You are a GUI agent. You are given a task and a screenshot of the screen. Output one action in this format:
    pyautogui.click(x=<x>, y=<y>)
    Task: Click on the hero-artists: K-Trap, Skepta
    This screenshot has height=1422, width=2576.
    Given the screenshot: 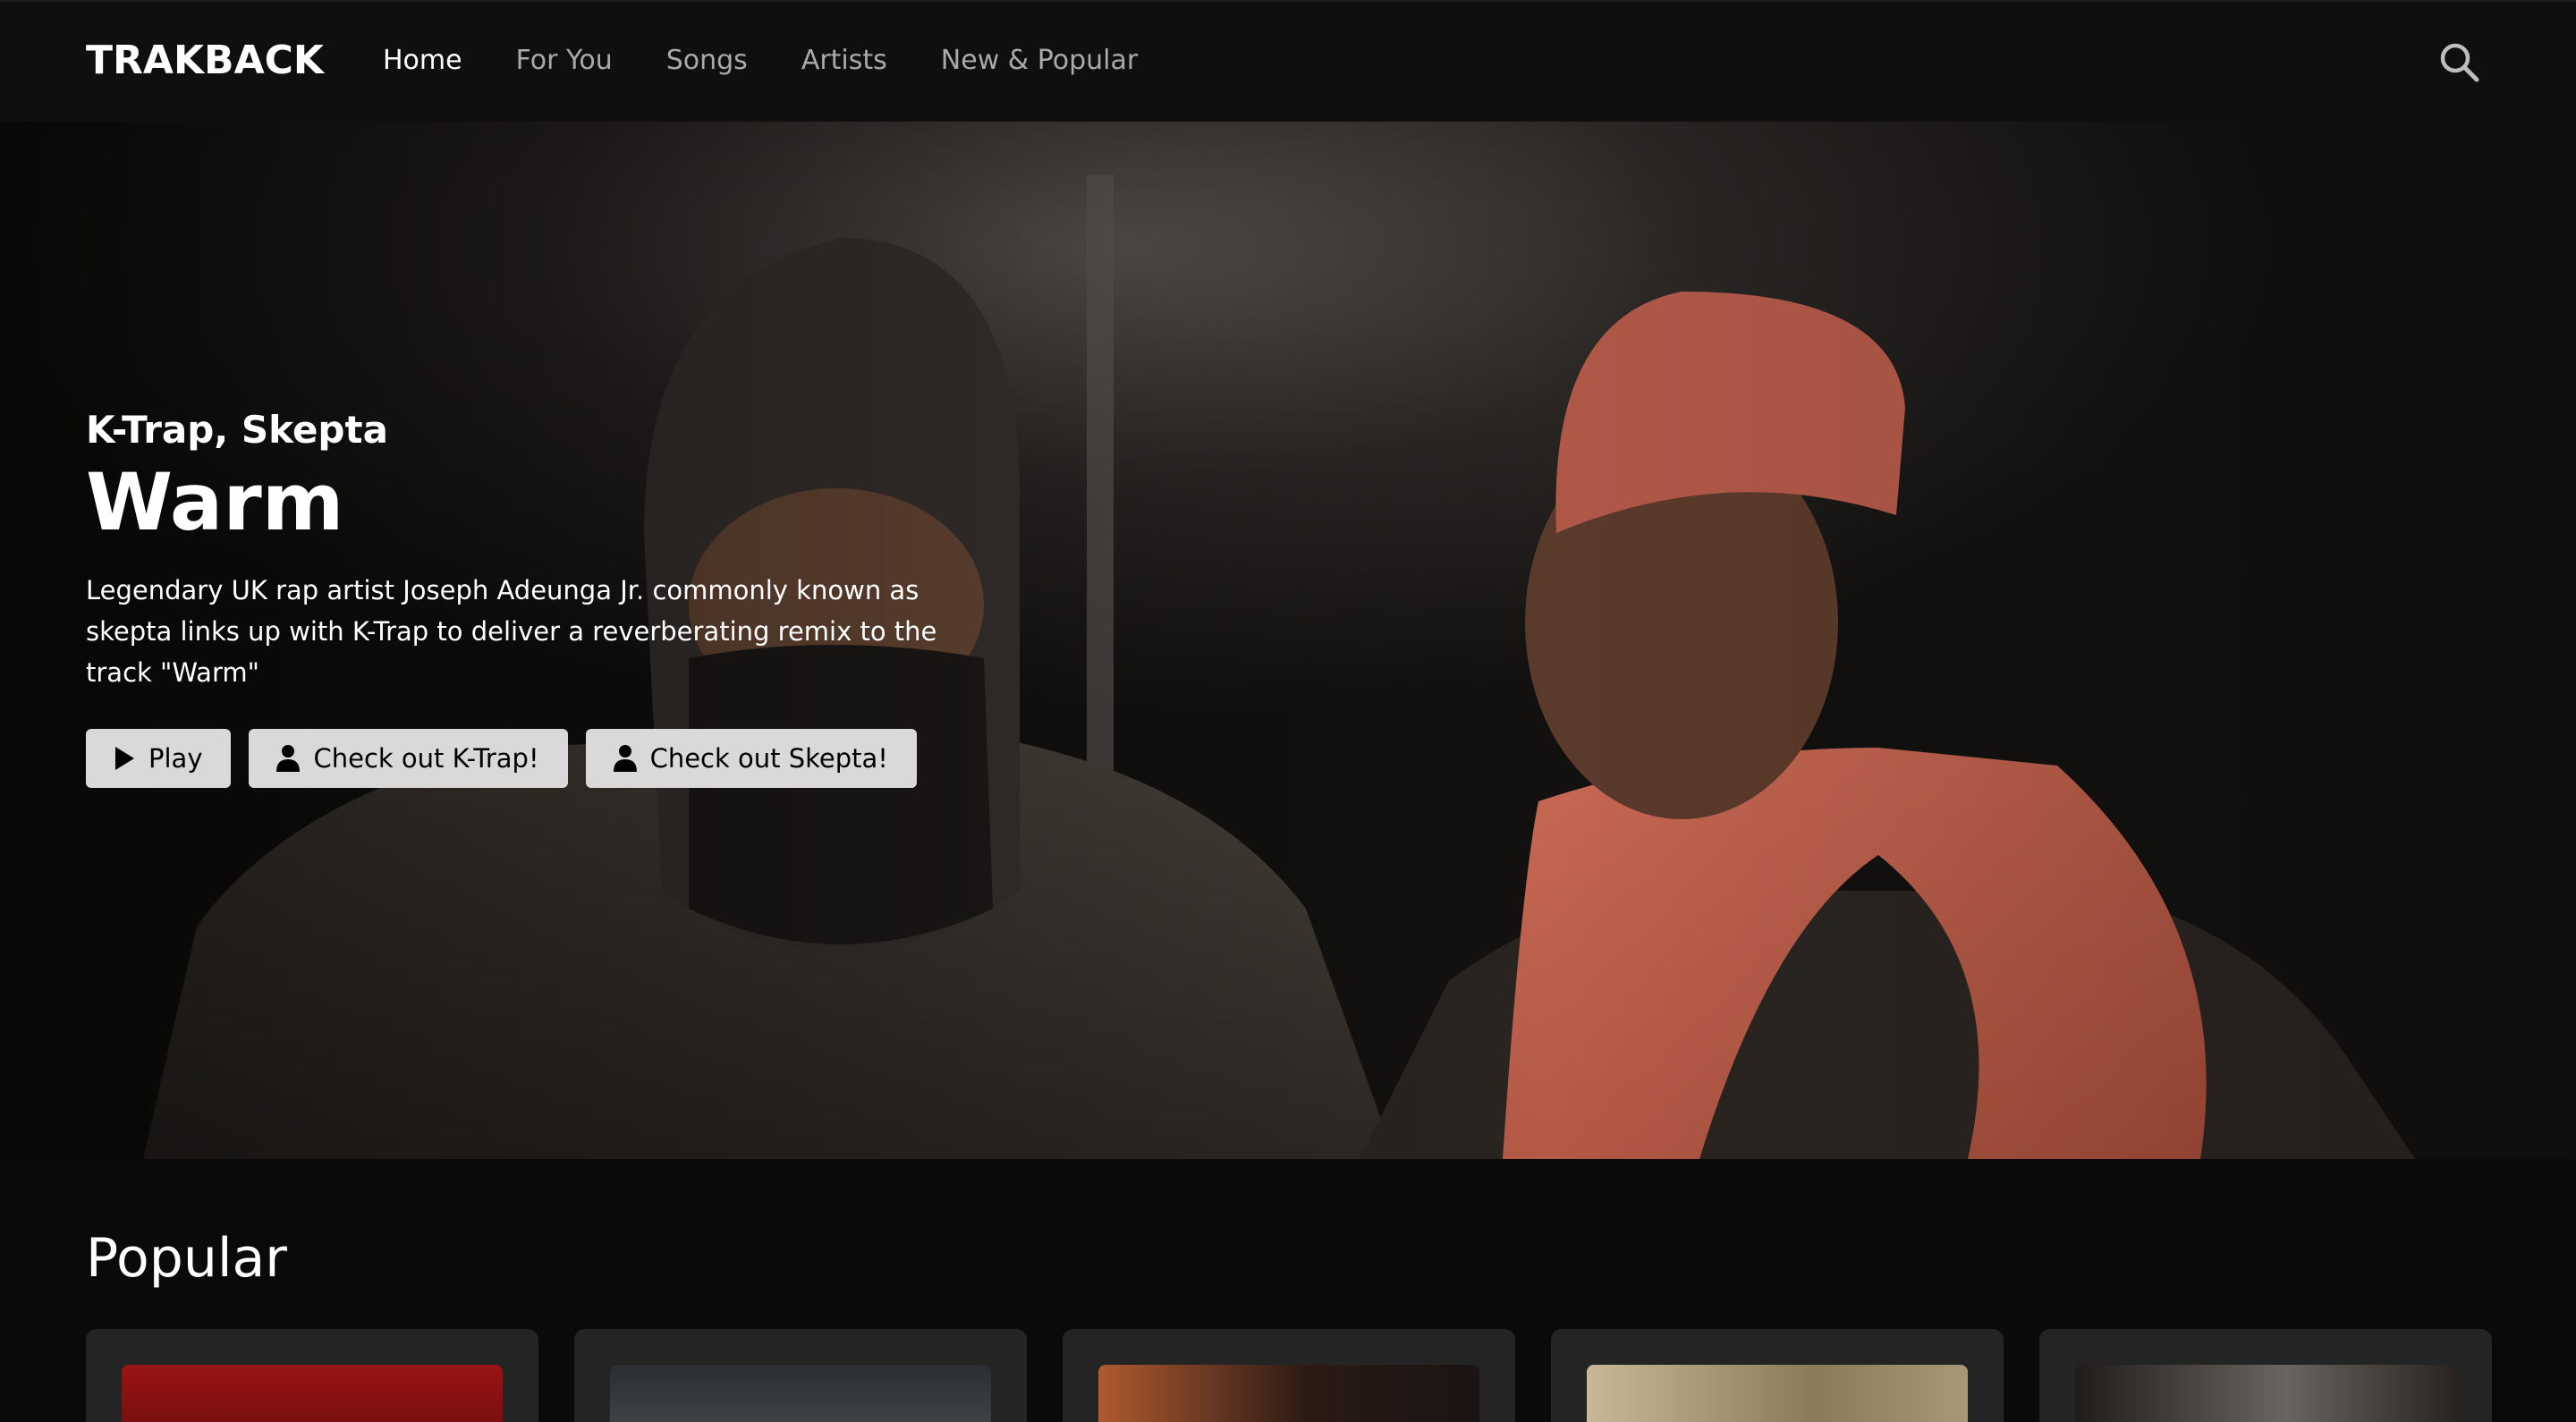 What is the action you would take?
    pyautogui.click(x=237, y=430)
    